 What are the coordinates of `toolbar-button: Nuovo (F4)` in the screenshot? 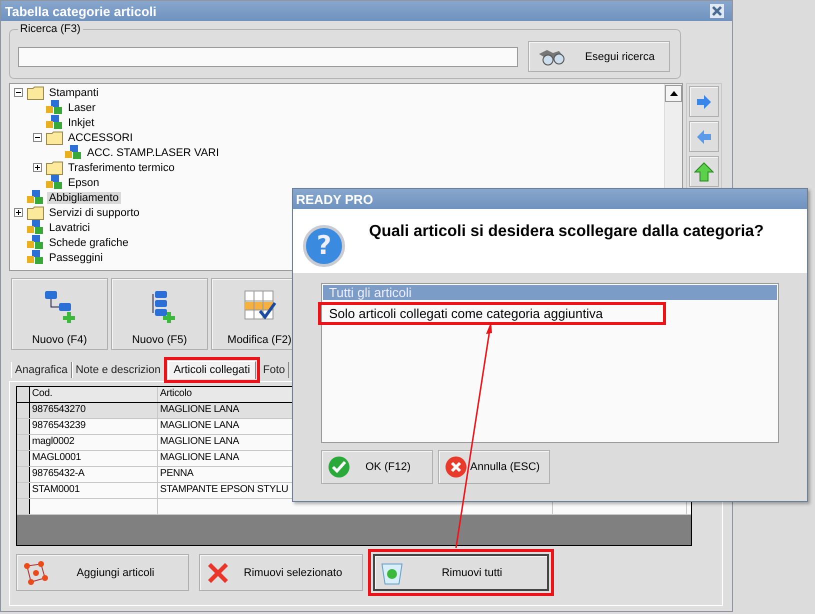 It's located at (59, 314).